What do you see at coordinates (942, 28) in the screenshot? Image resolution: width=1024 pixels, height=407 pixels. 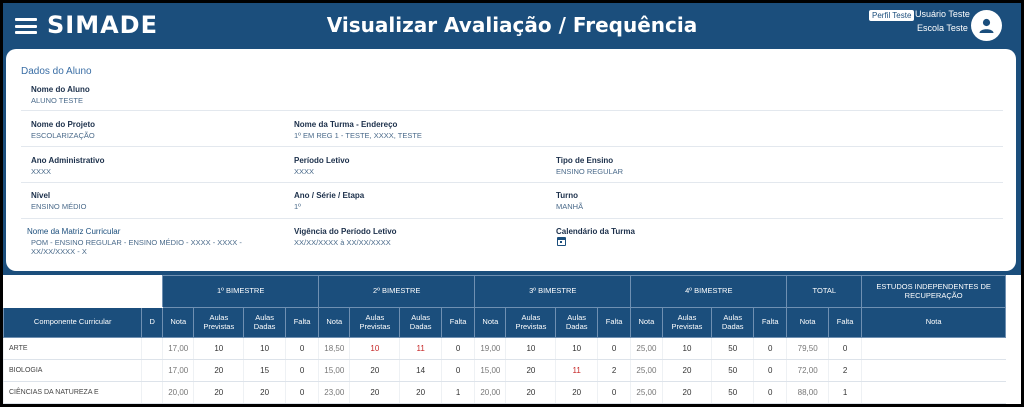 I see `school-name: Escola Teste` at bounding box center [942, 28].